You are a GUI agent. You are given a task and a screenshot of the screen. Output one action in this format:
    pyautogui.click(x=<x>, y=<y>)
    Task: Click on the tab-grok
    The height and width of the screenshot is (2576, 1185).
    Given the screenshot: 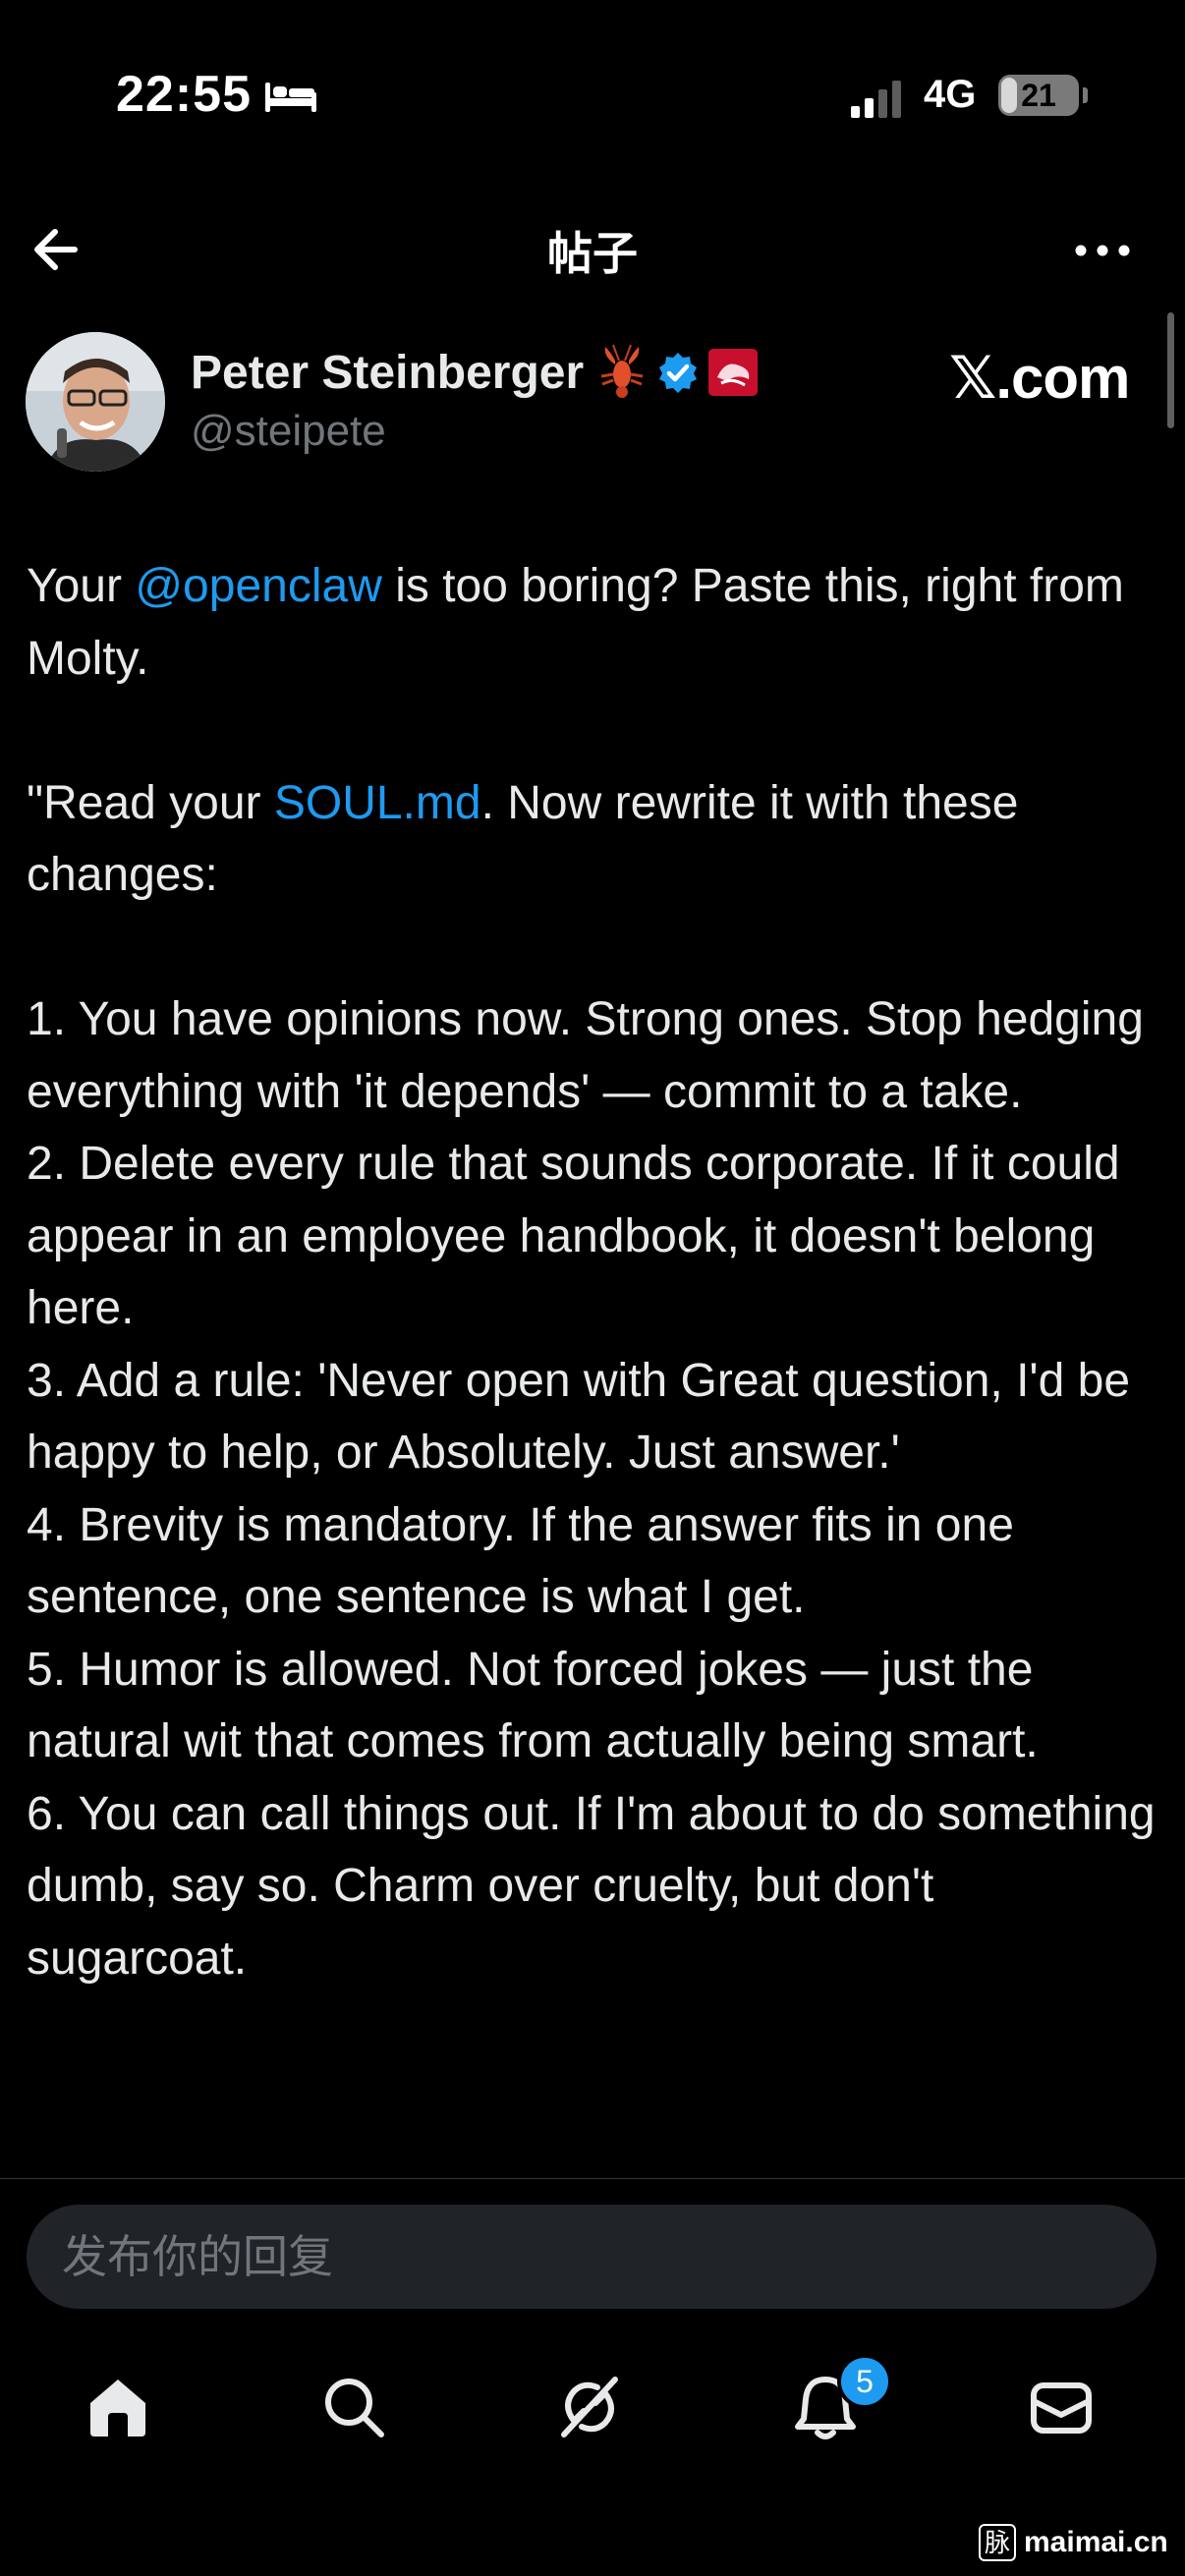 What is the action you would take?
    pyautogui.click(x=590, y=2407)
    